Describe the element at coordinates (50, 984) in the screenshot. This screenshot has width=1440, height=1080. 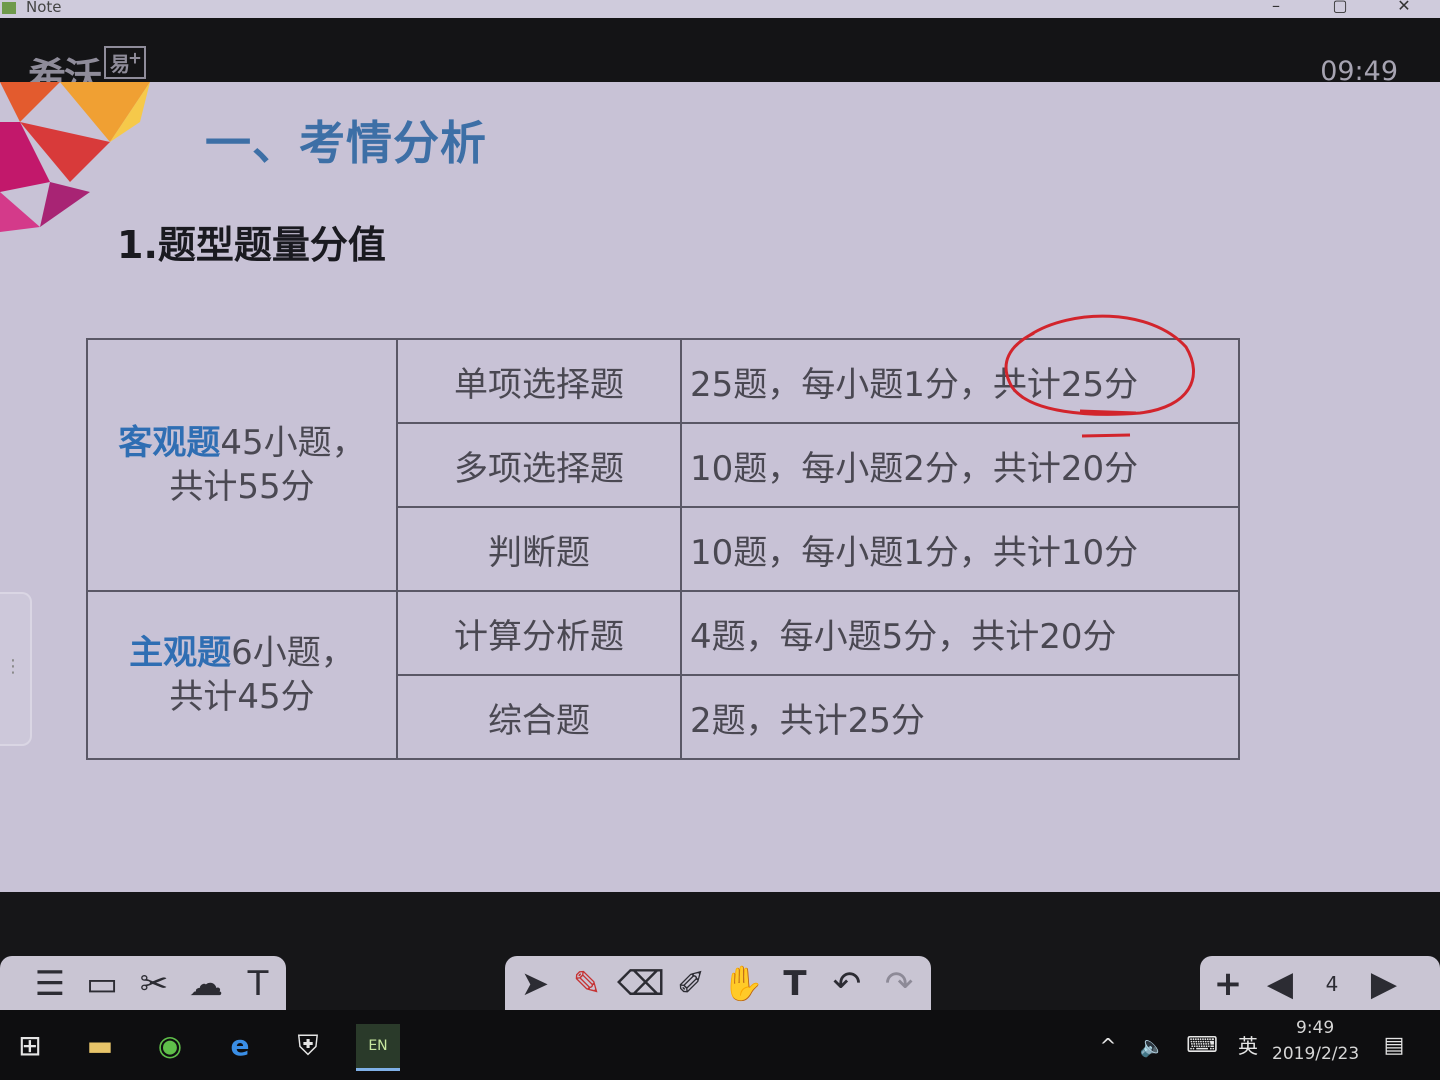
I see `menu-icon: ☰` at that location.